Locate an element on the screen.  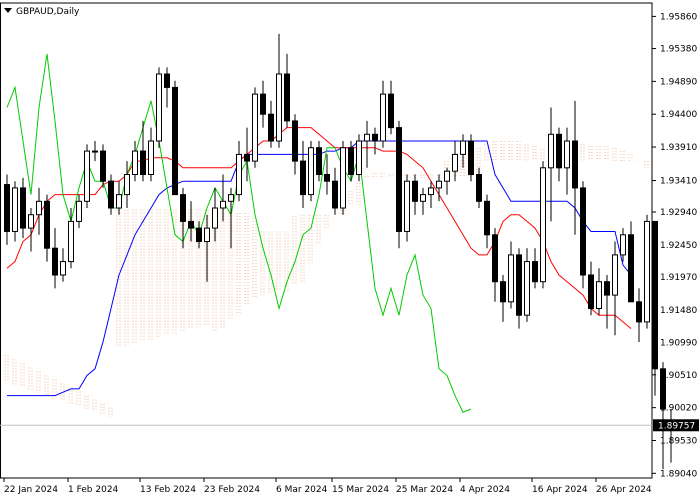
x-tick-label: 25 Mar 2024 is located at coordinates (424, 490).